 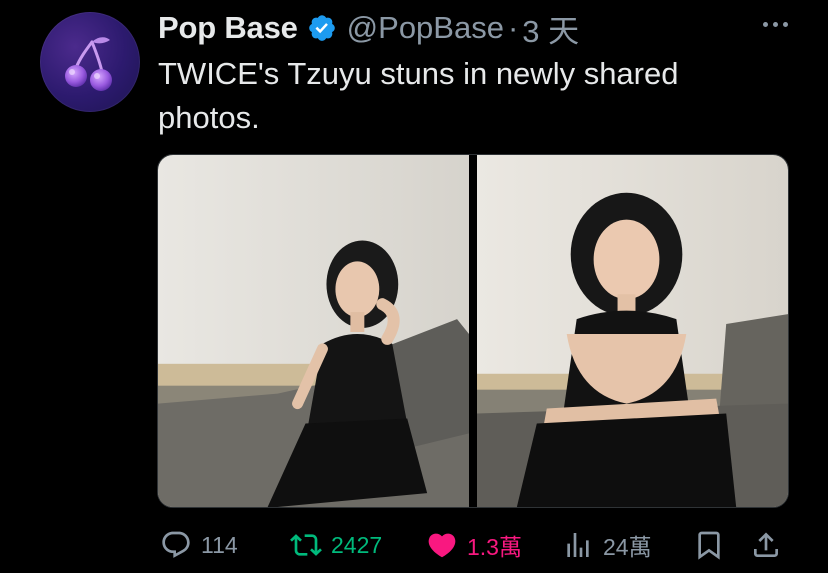 I want to click on timestamp: 3 天, so click(x=550, y=28).